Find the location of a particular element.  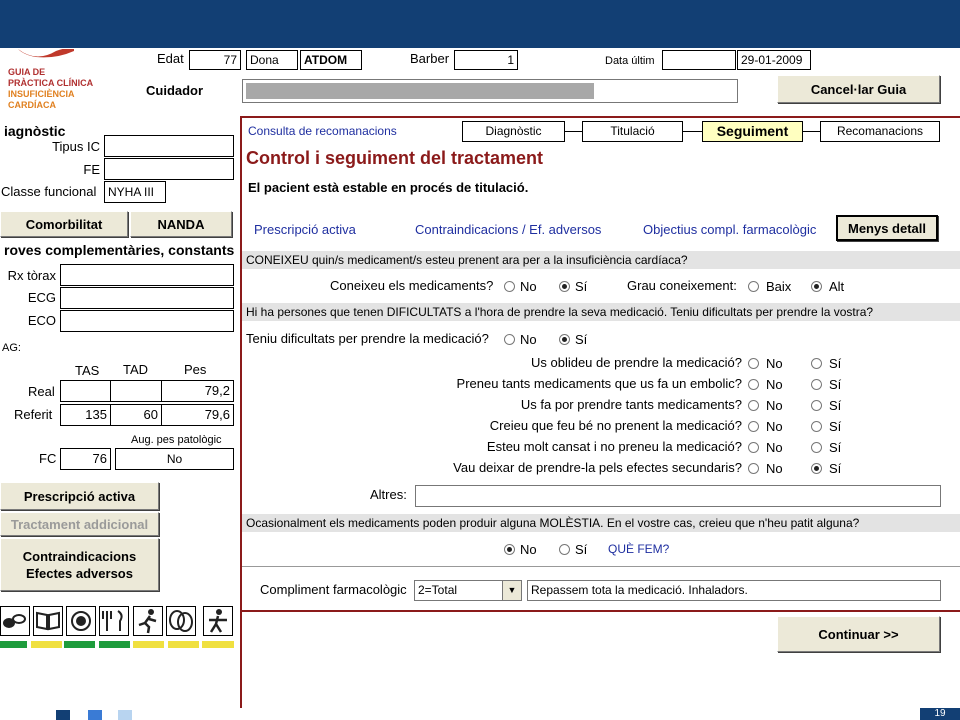

cuidador-redacted is located at coordinates (420, 91).